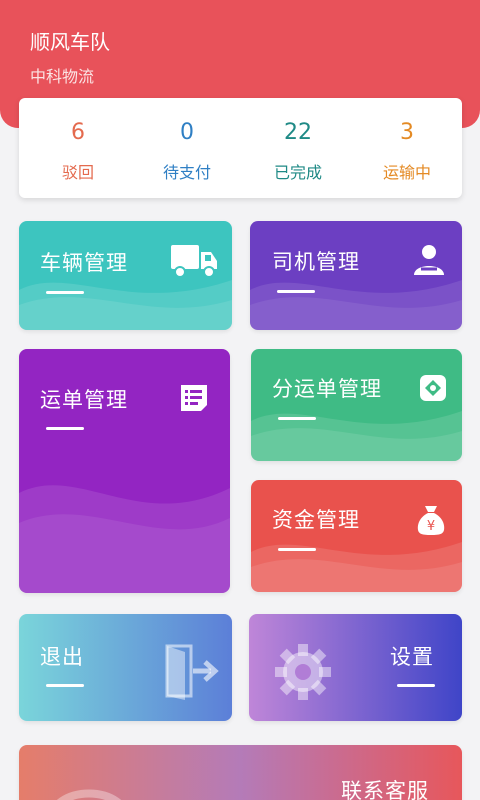 Image resolution: width=480 pixels, height=800 pixels. Describe the element at coordinates (298, 132) in the screenshot. I see `stat-value: 22` at that location.